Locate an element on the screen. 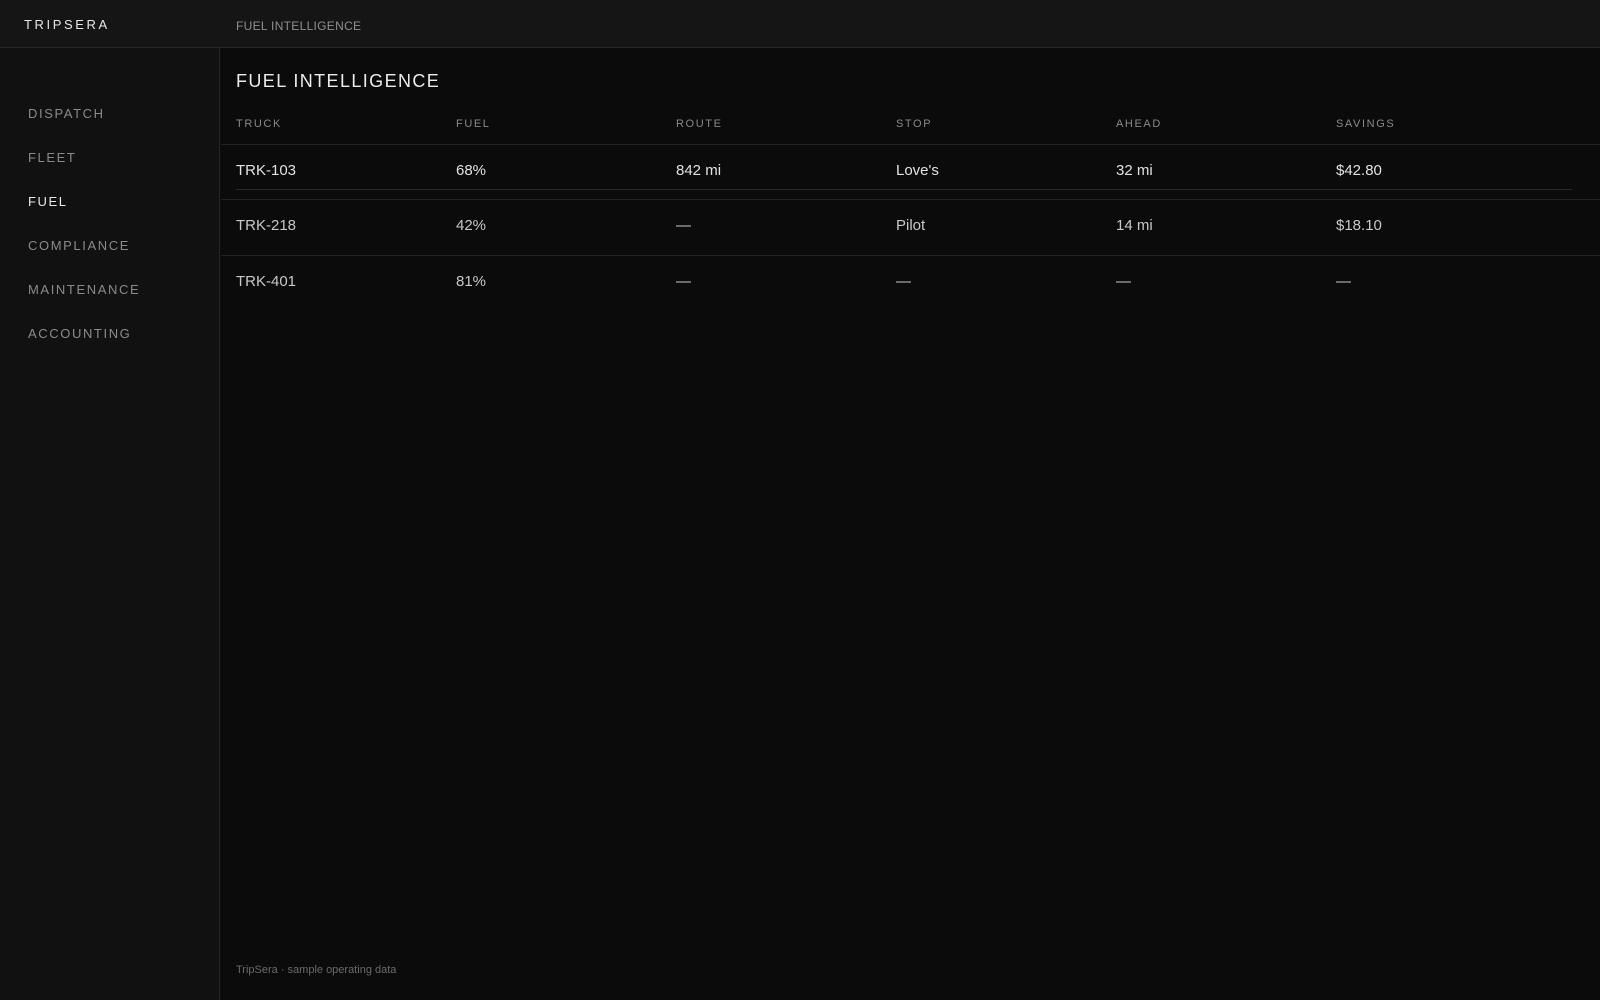 Image resolution: width=1600 pixels, height=1000 pixels. cell-stop: Love's is located at coordinates (917, 170).